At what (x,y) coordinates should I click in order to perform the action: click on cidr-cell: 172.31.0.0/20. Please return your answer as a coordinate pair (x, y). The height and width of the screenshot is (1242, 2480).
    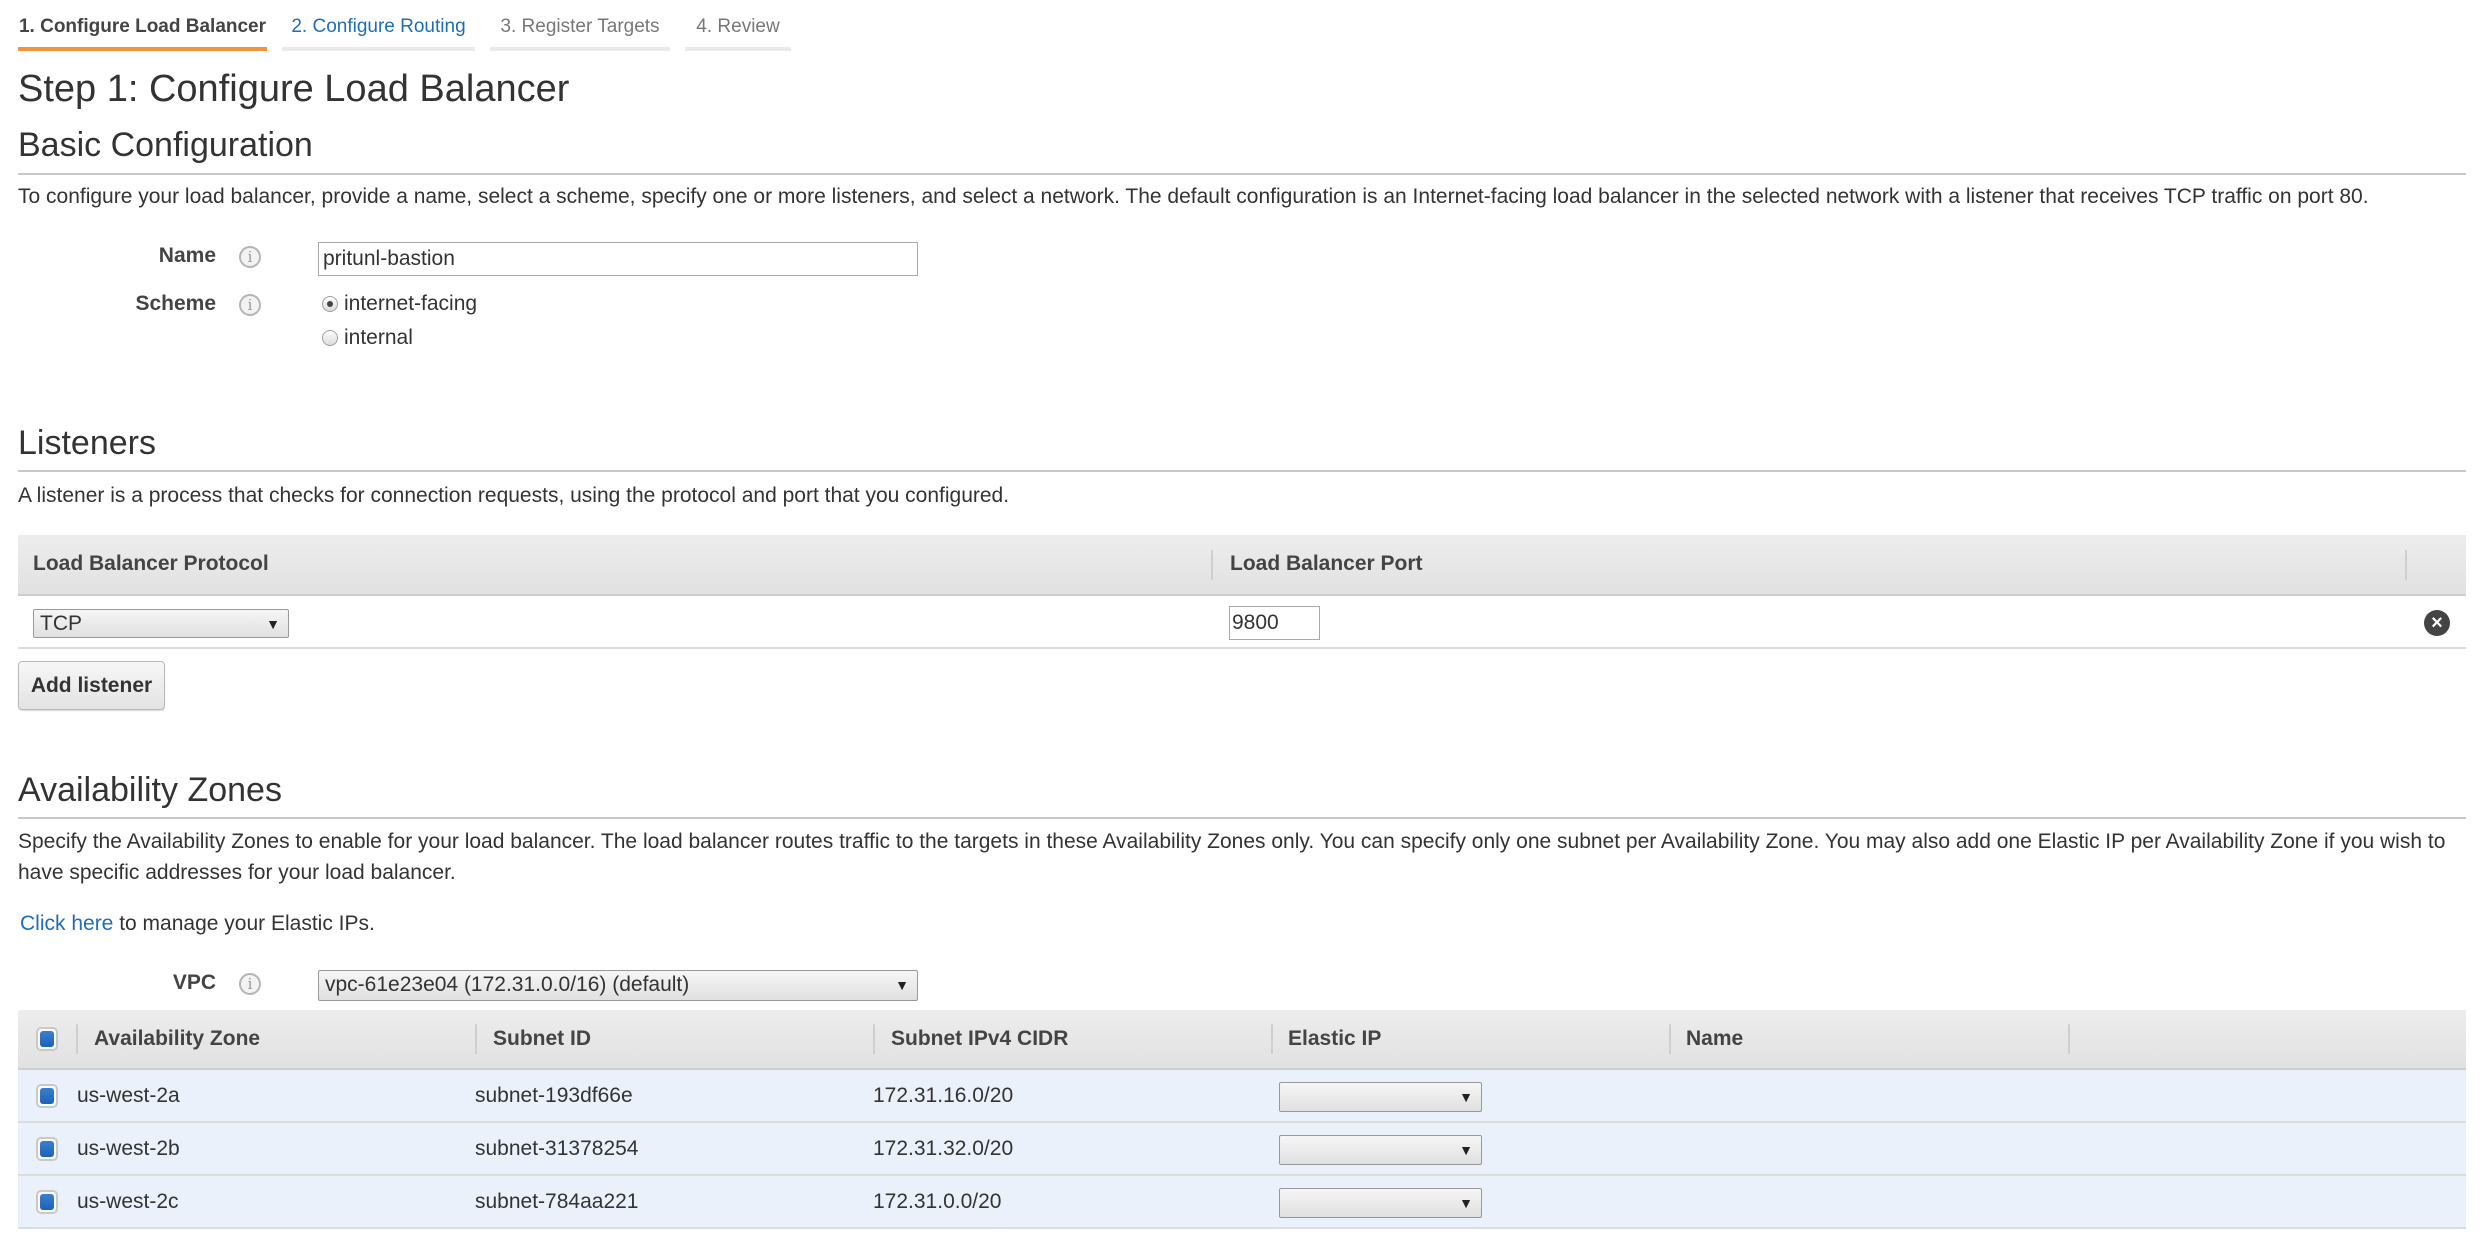
    Looking at the image, I should click on (937, 1201).